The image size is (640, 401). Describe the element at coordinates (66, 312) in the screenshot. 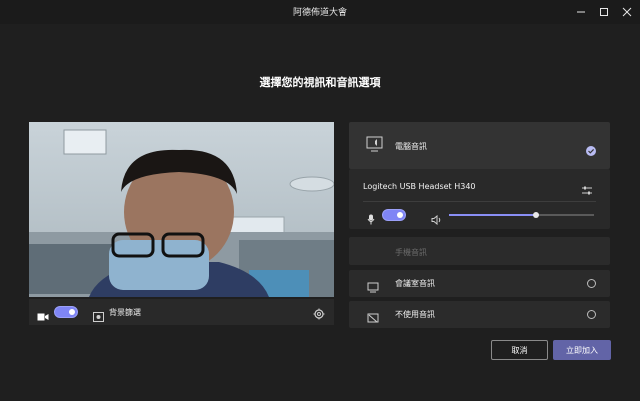

I see `camera-toggle` at that location.